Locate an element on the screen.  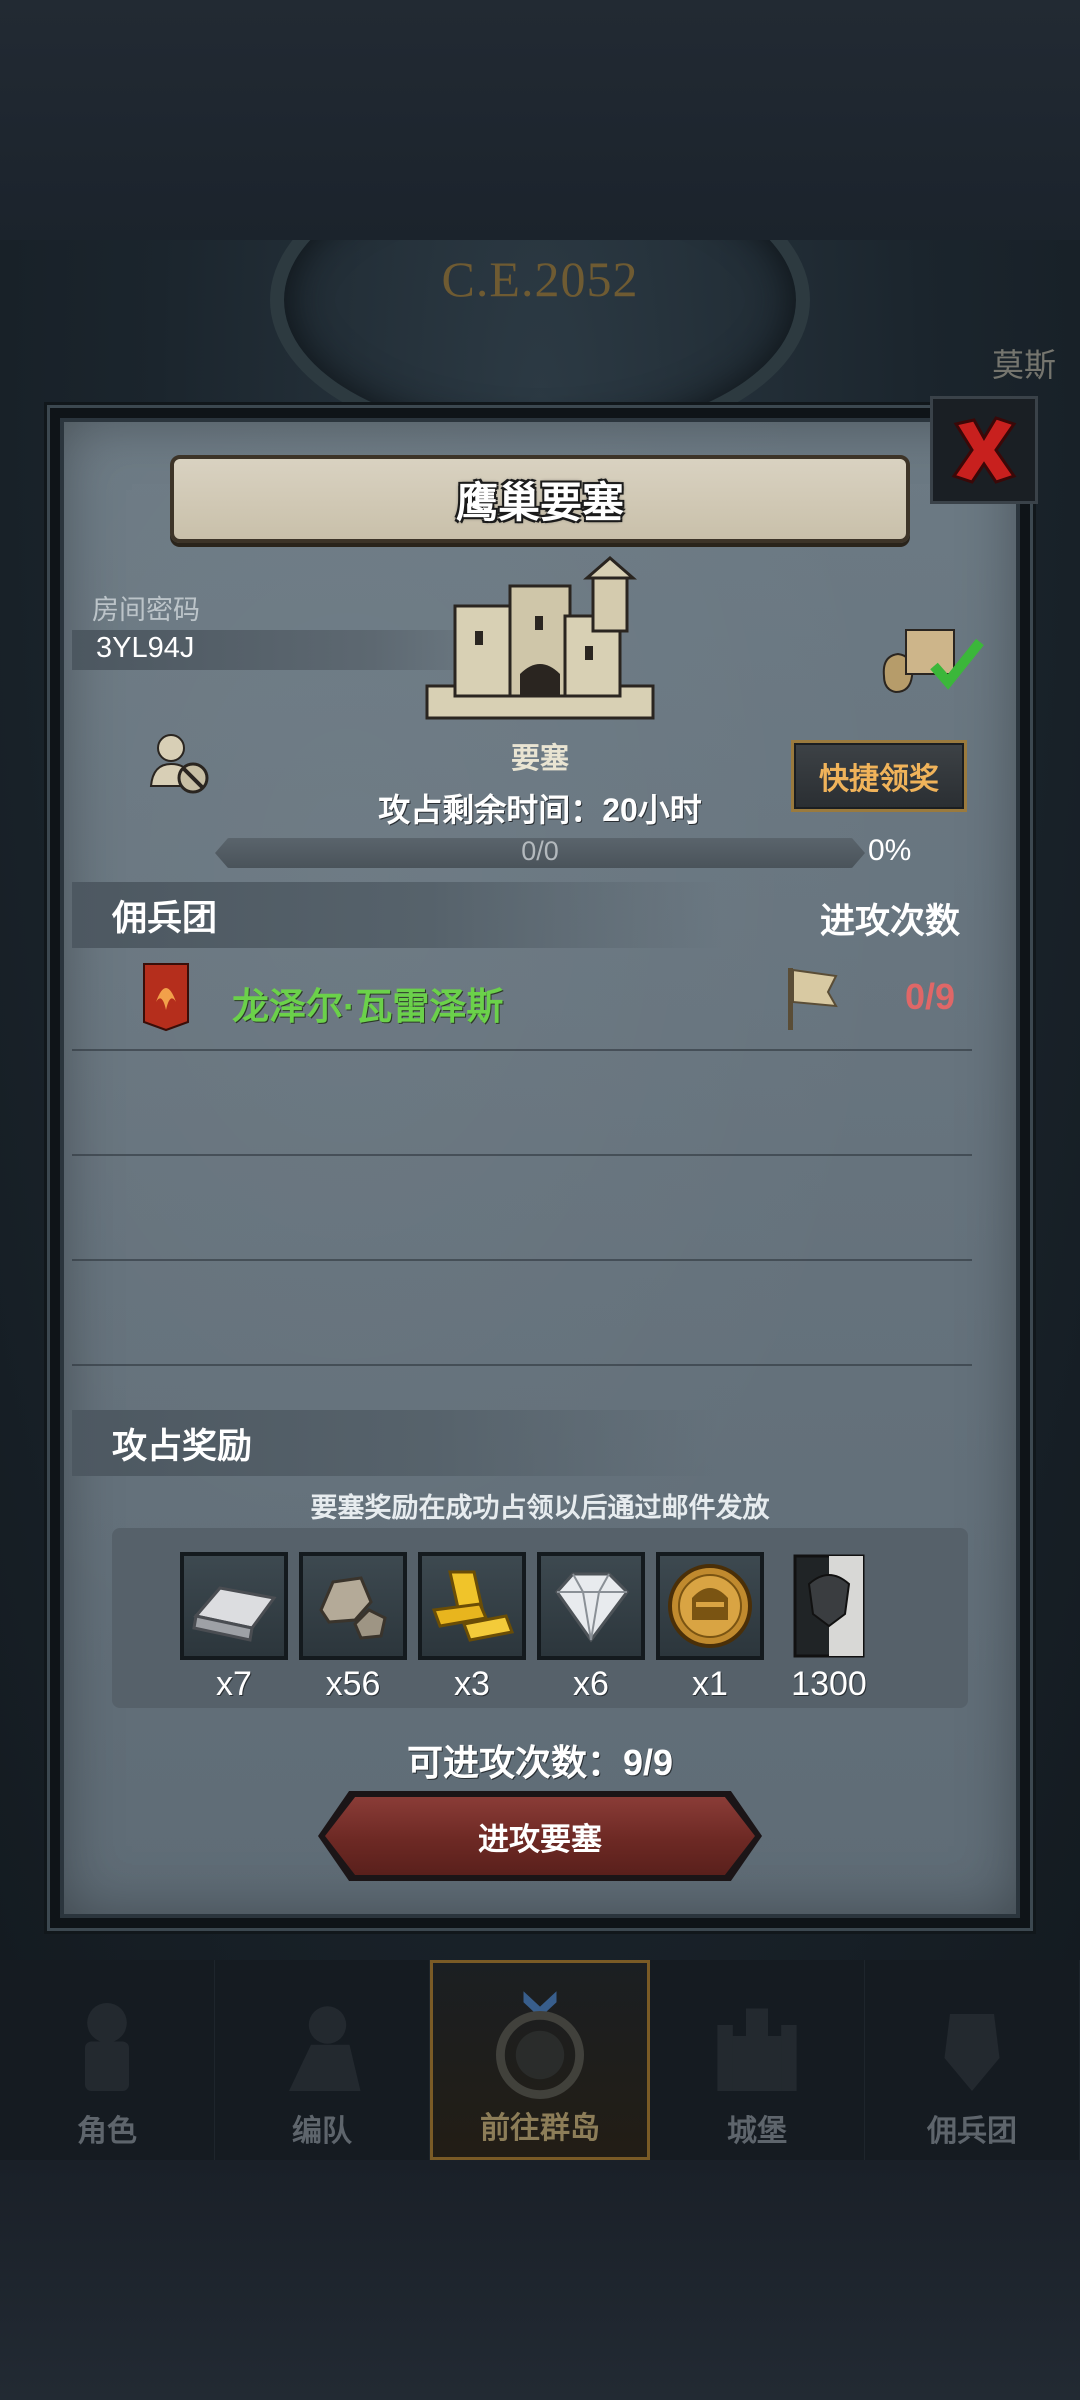
silver-bar-icon is located at coordinates (234, 1614).